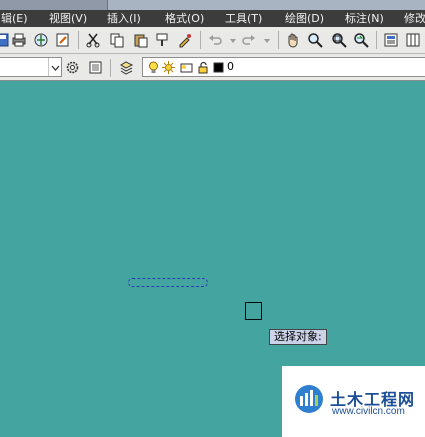 The height and width of the screenshot is (437, 425). I want to click on paste-icon, so click(140, 39).